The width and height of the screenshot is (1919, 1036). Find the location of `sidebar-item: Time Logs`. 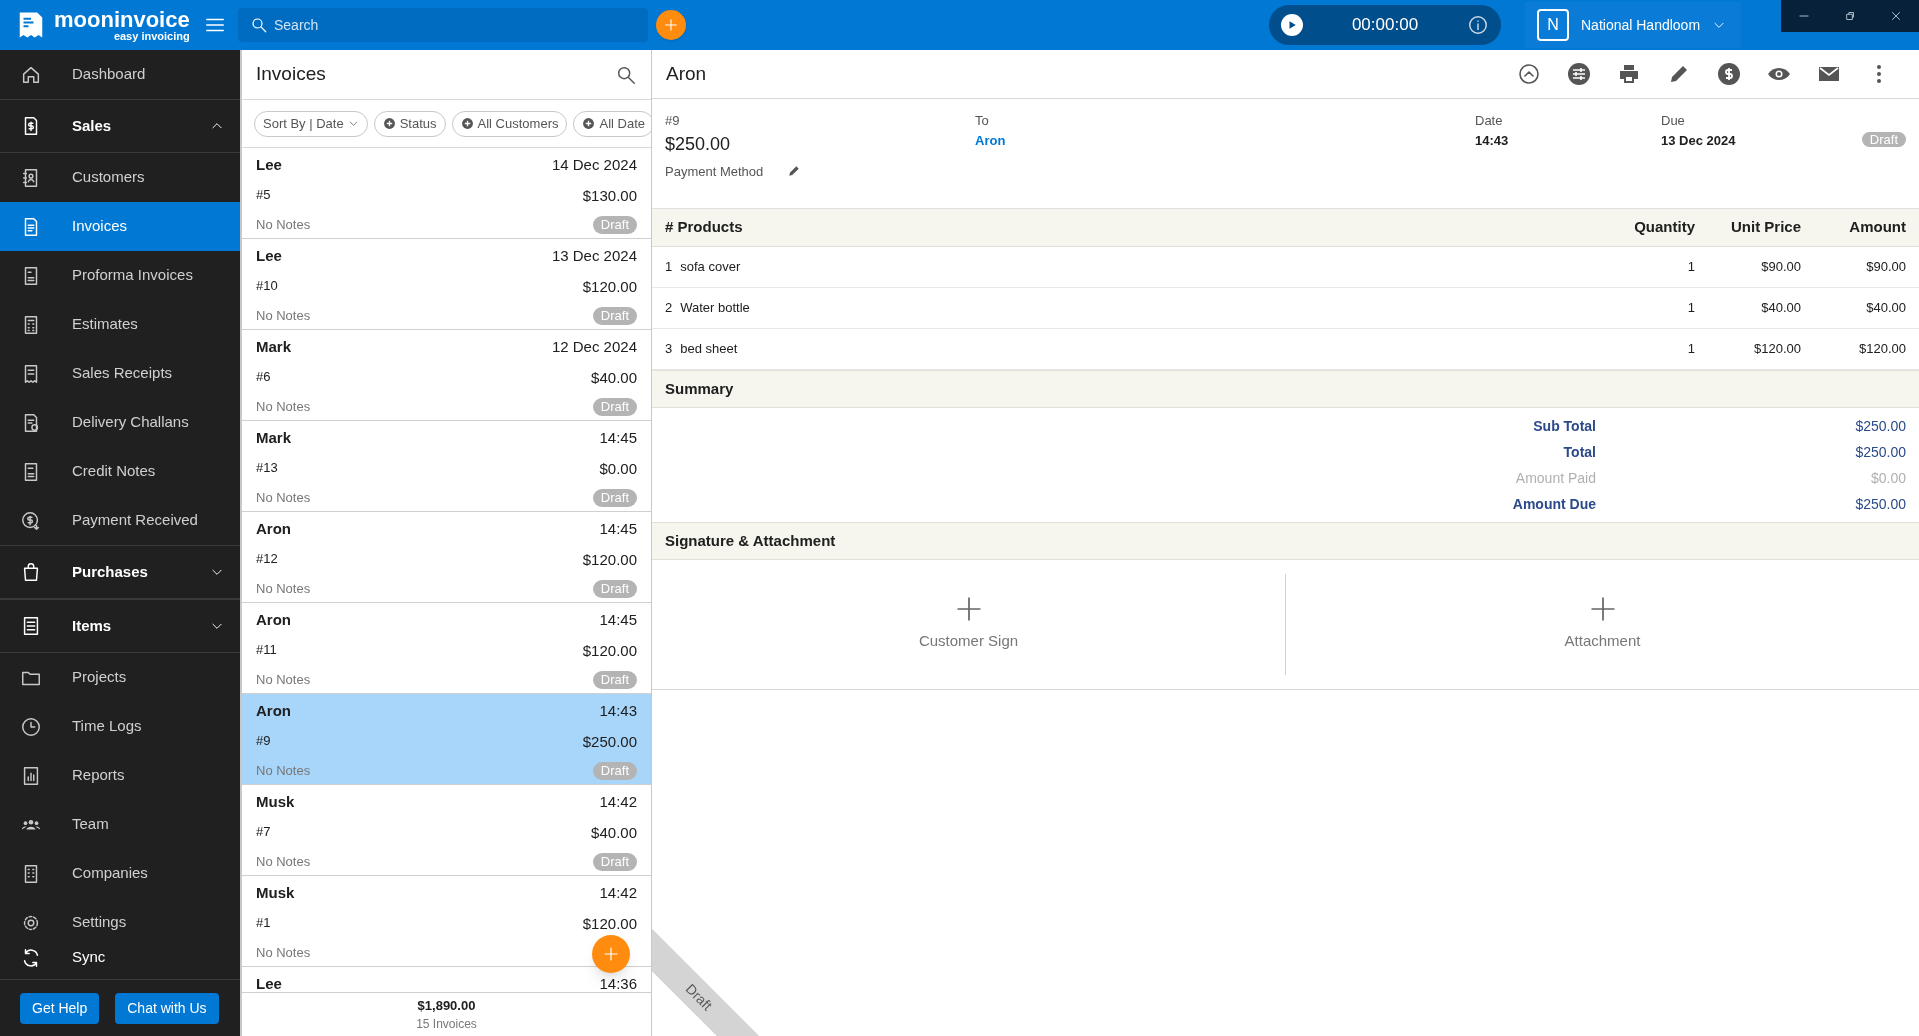

sidebar-item: Time Logs is located at coordinates (120, 726).